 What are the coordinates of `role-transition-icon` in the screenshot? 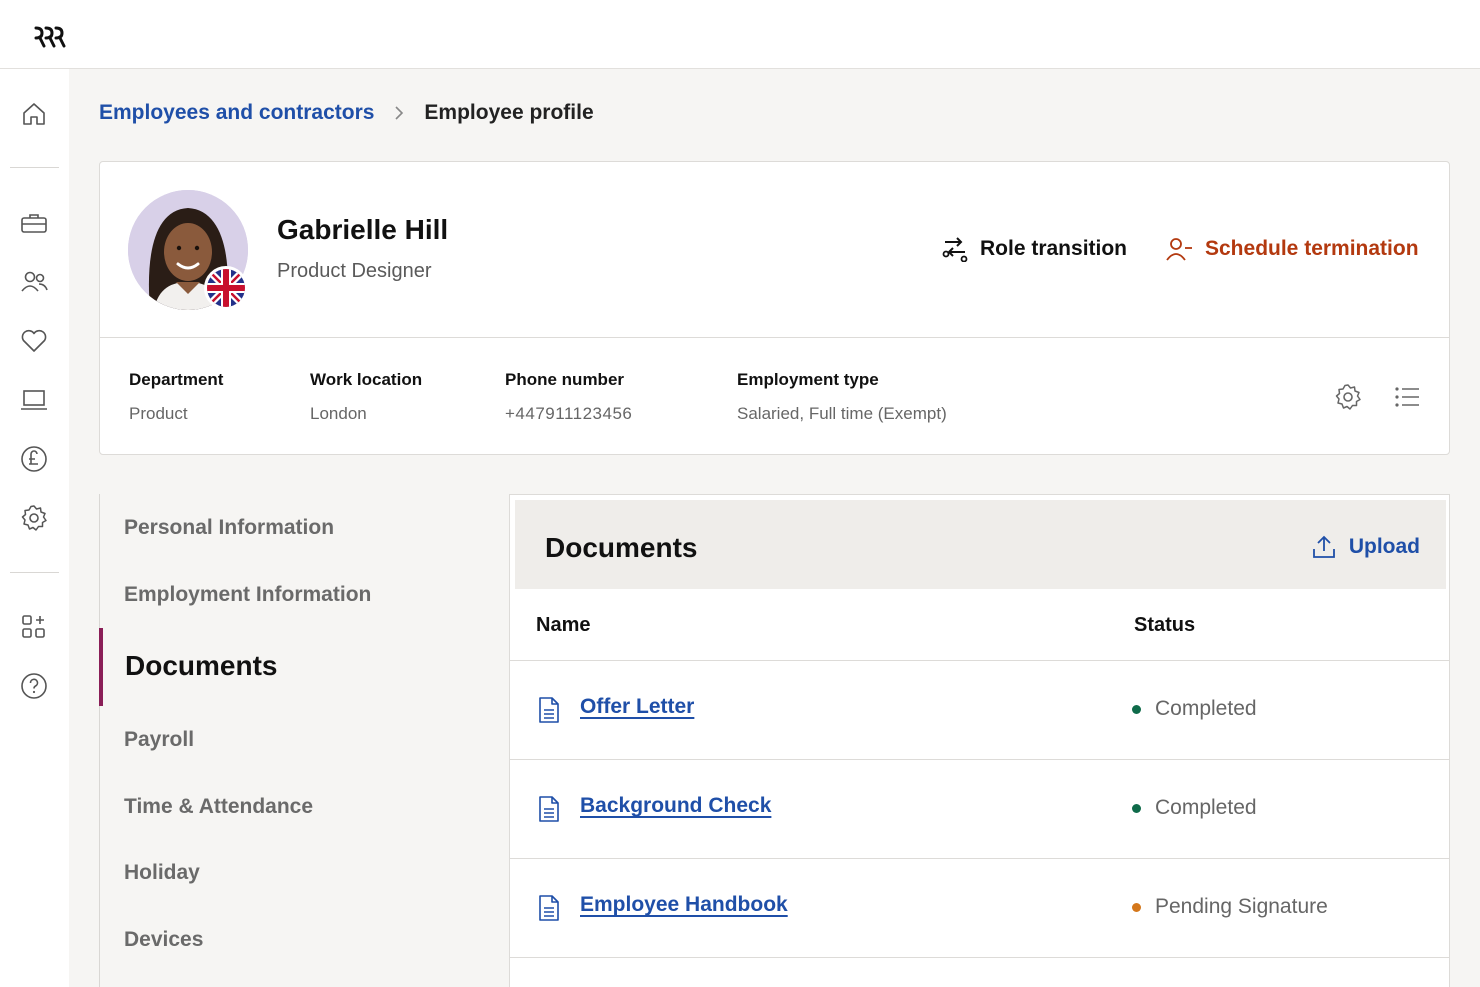 It's located at (955, 249).